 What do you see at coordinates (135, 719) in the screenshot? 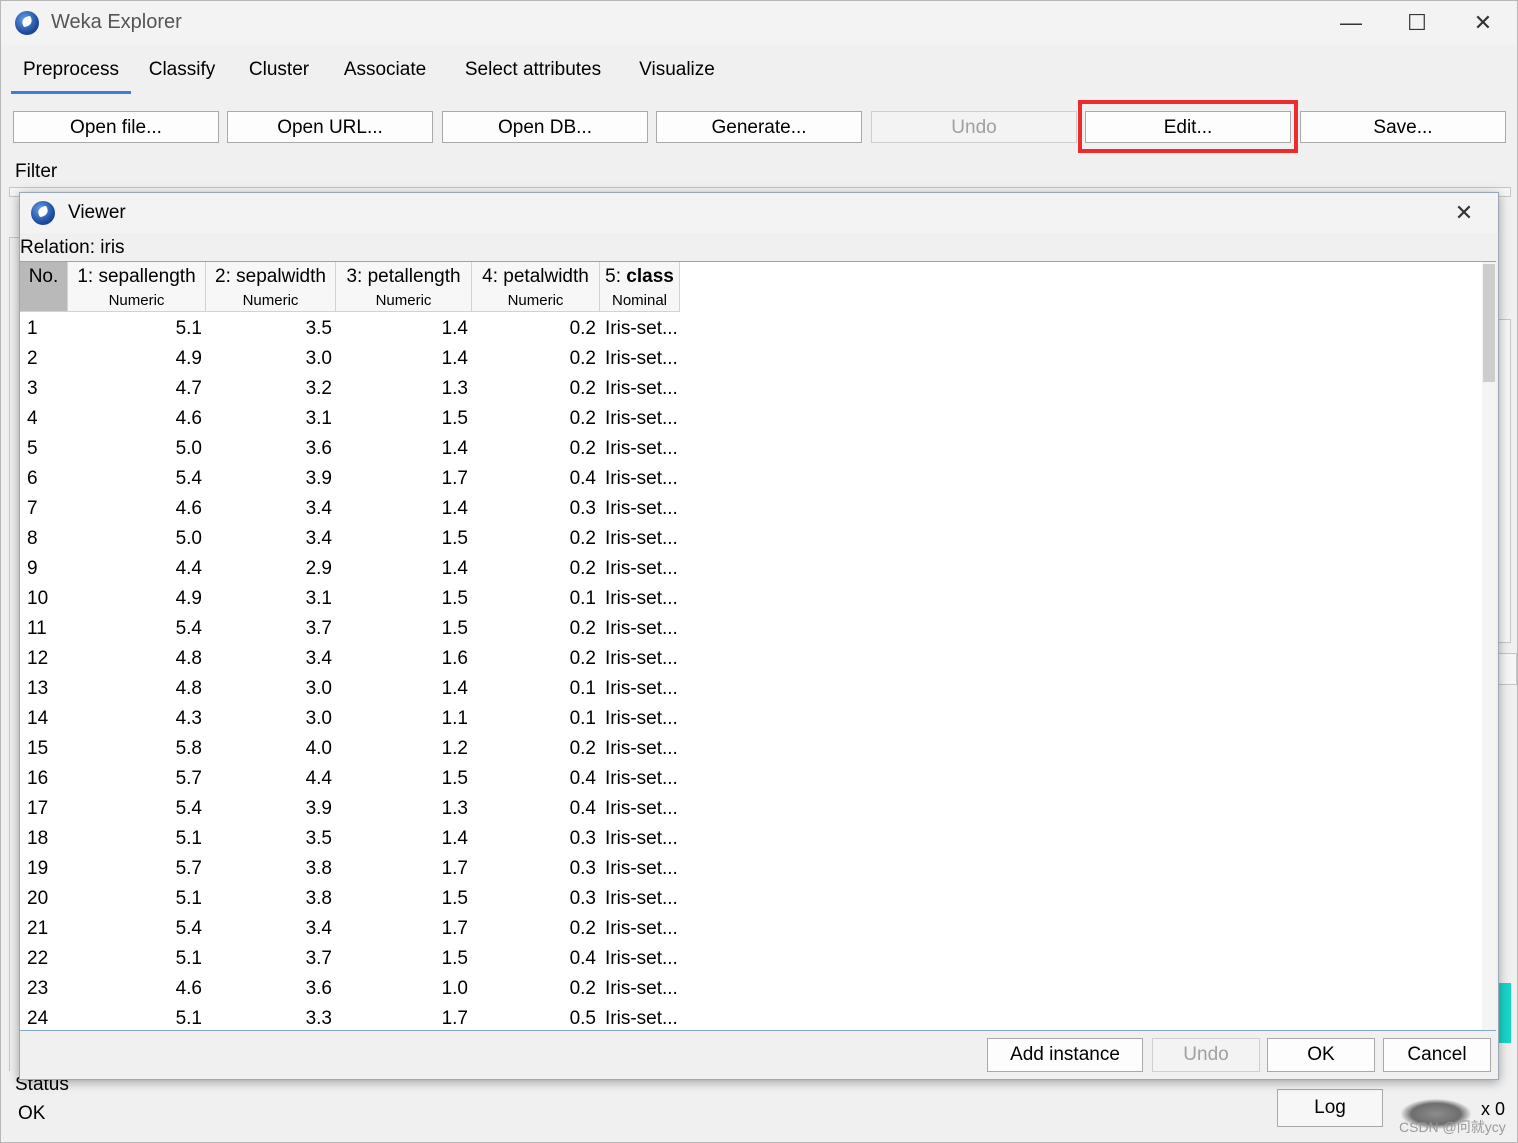
I see `cell-sepallength: 4.3` at bounding box center [135, 719].